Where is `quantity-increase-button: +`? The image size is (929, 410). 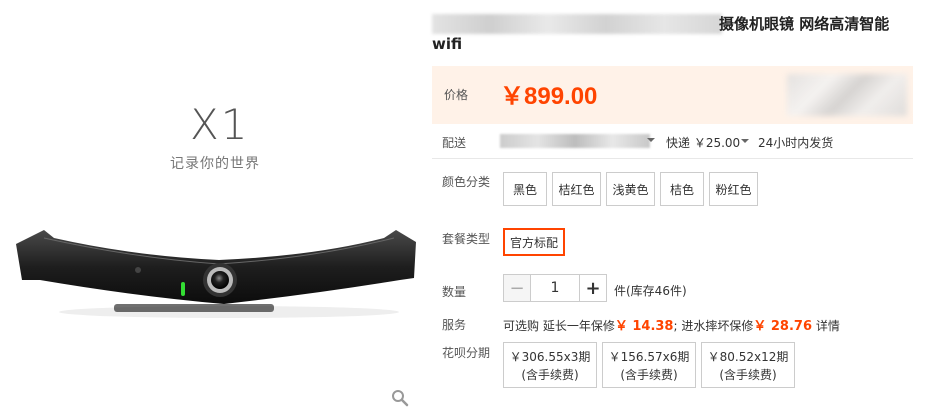
quantity-increase-button: + is located at coordinates (593, 288).